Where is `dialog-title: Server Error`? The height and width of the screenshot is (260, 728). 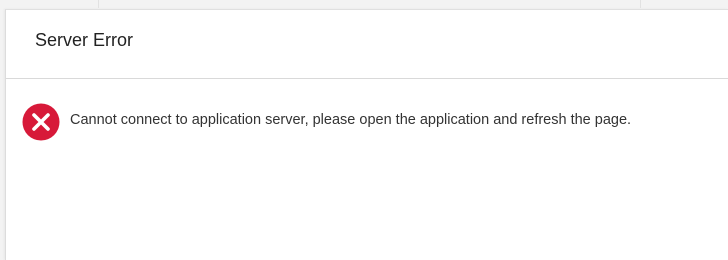 dialog-title: Server Error is located at coordinates (84, 40).